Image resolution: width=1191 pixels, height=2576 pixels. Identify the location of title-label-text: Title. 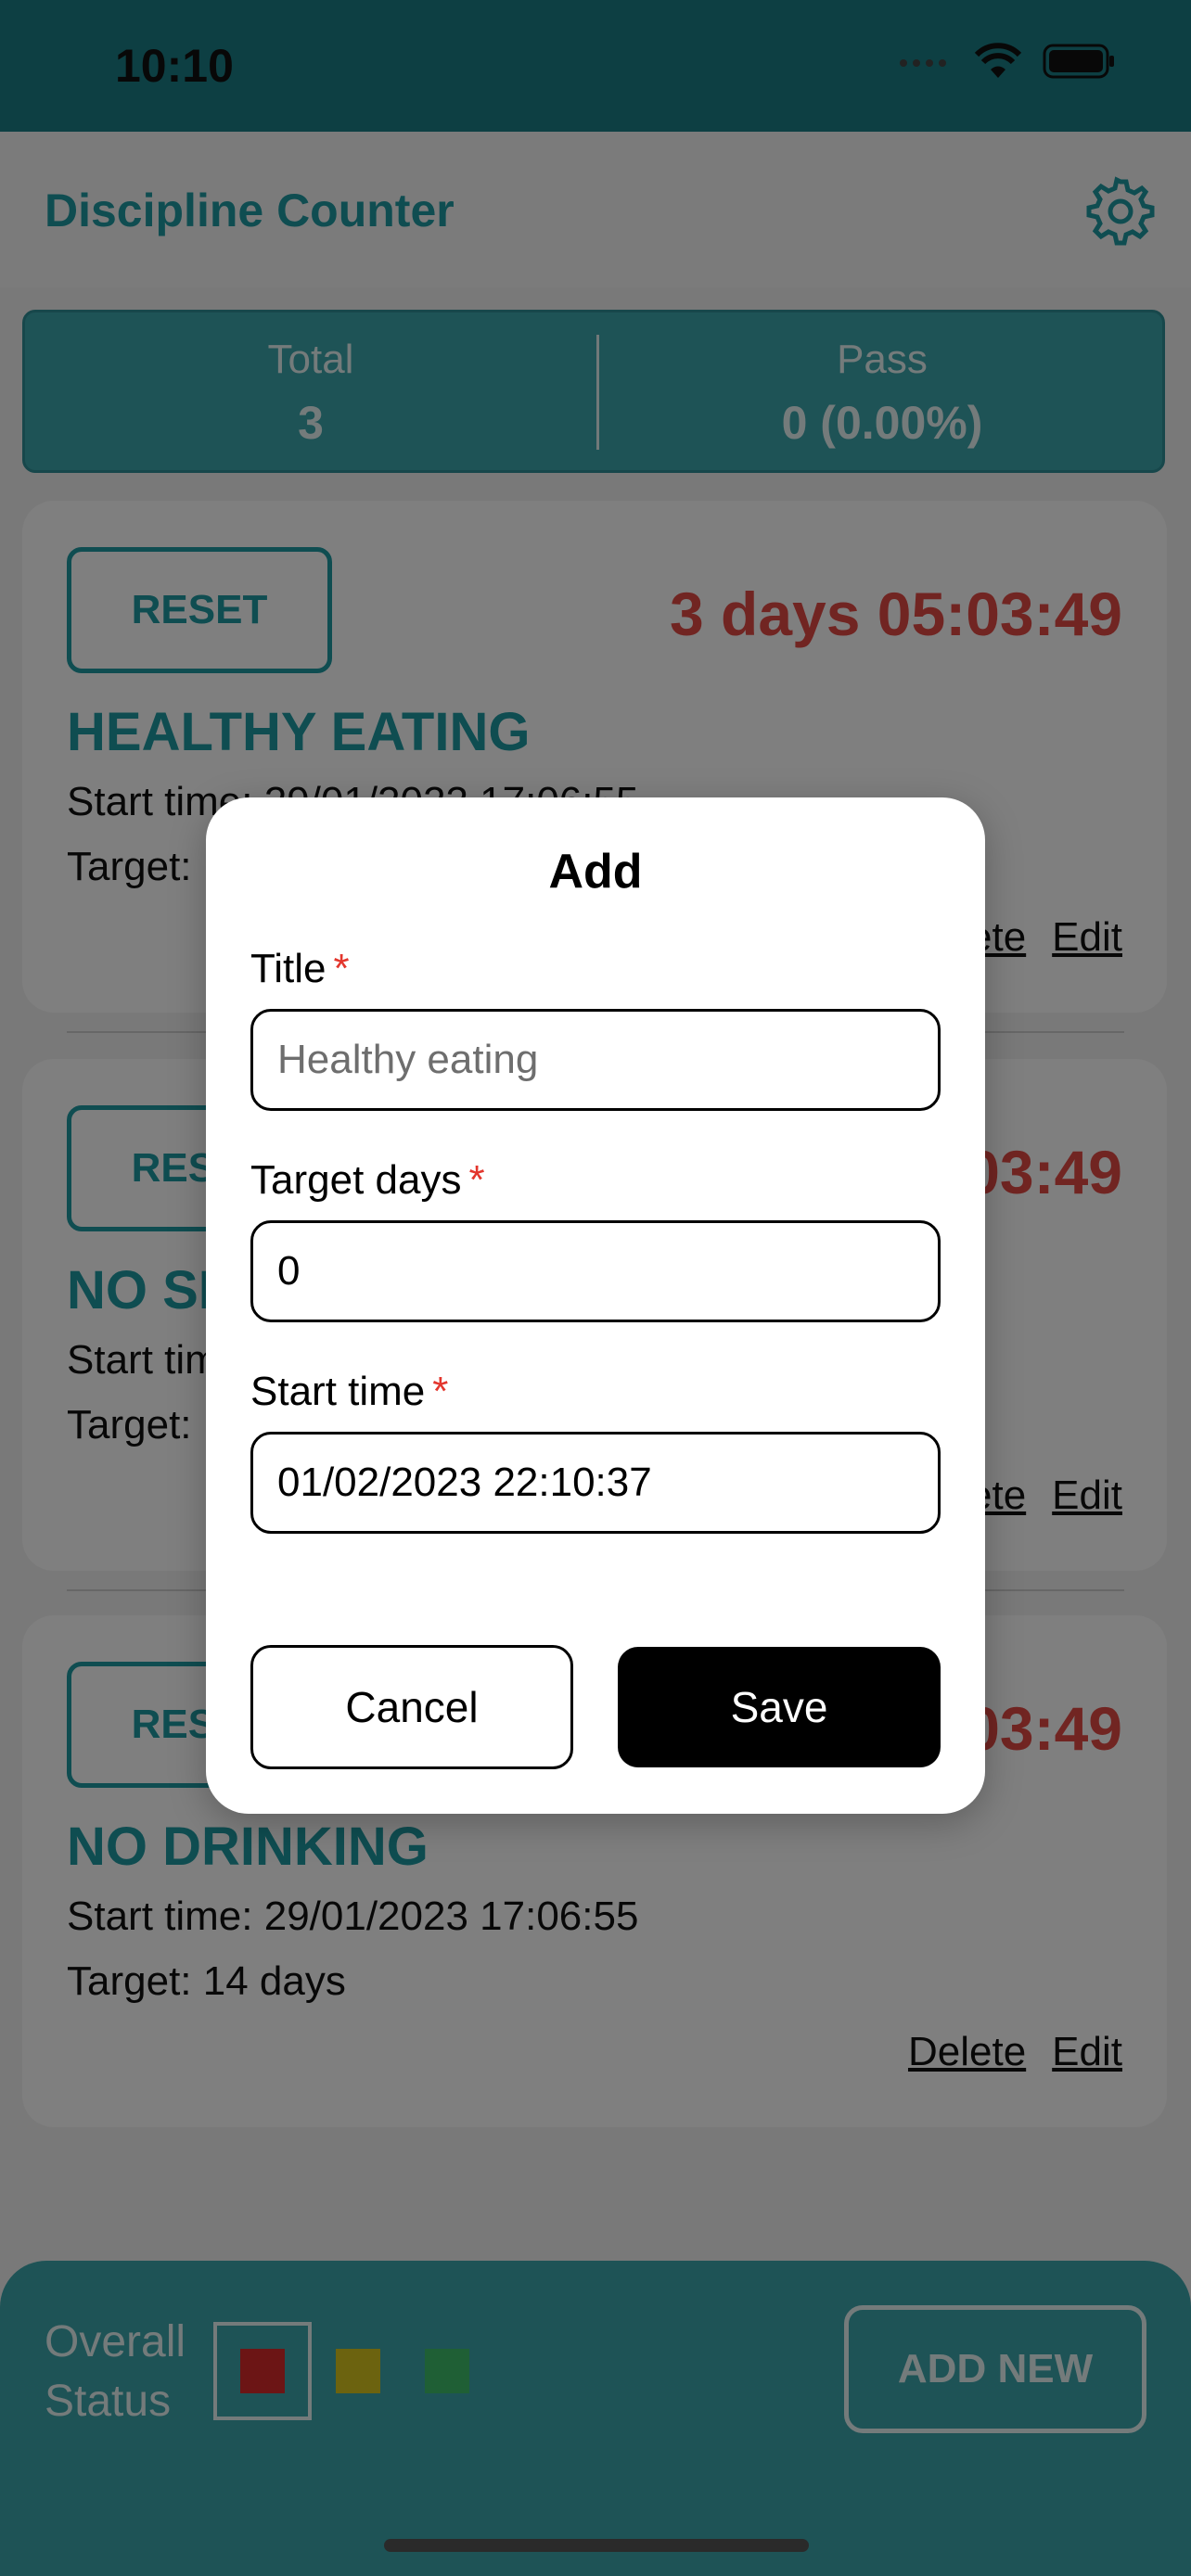
(288, 969).